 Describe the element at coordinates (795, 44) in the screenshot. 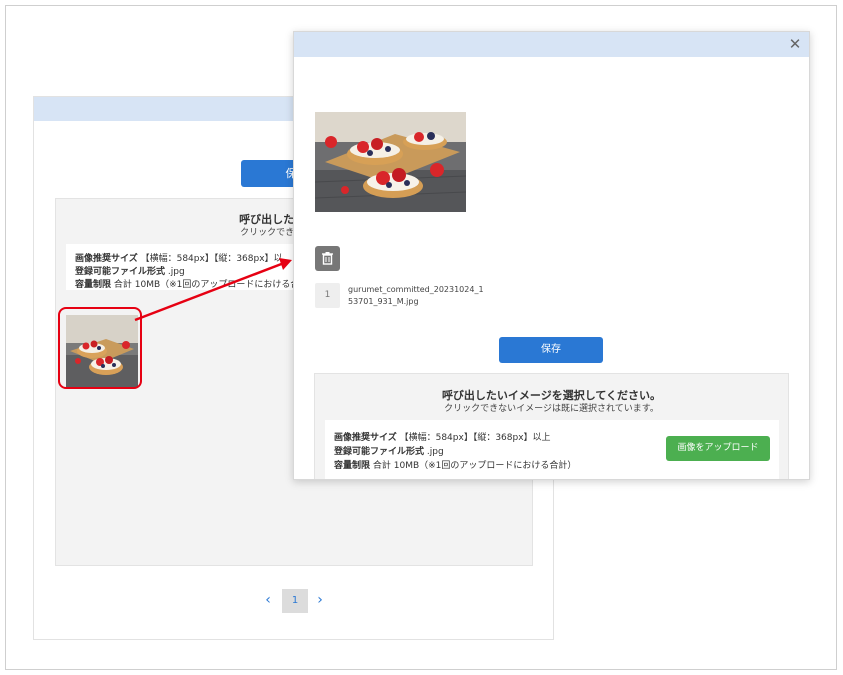

I see `close-icon: ✕` at that location.